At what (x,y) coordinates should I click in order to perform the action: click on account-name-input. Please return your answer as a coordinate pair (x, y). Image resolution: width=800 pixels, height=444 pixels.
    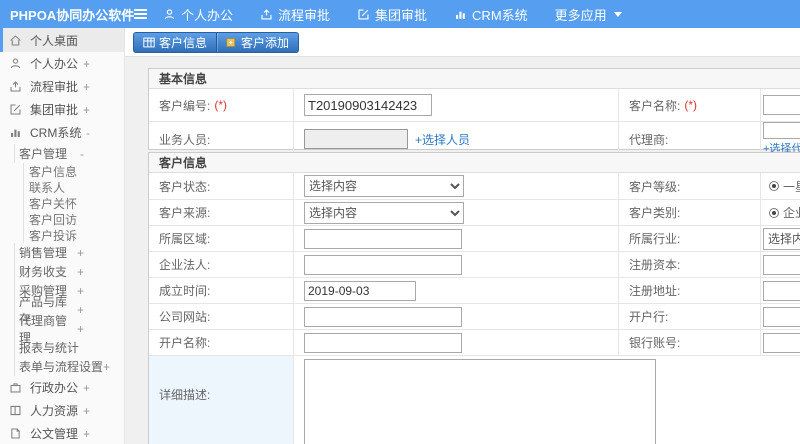
    Looking at the image, I should click on (383, 342).